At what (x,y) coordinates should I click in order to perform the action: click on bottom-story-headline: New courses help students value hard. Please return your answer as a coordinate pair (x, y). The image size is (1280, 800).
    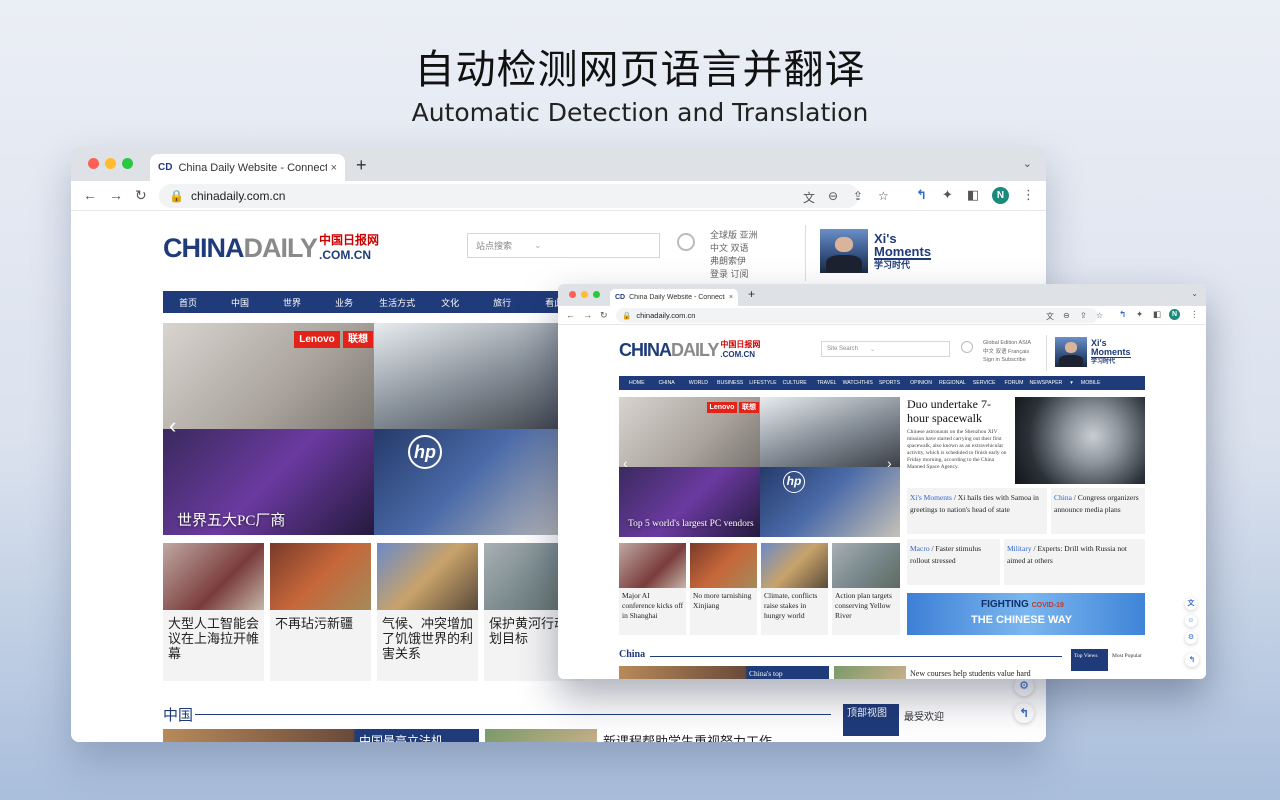
    Looking at the image, I should click on (970, 673).